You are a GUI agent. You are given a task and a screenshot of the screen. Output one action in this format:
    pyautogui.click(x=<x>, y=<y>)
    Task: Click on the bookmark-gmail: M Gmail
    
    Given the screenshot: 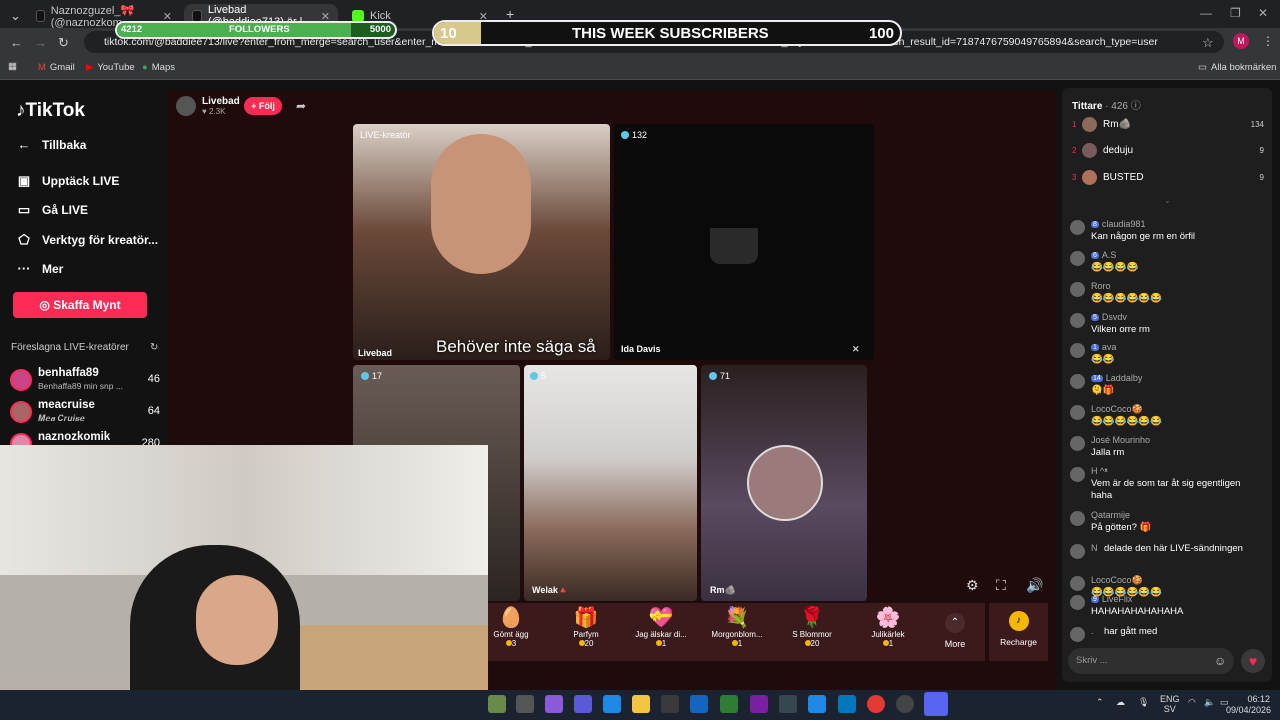 What is the action you would take?
    pyautogui.click(x=56, y=67)
    